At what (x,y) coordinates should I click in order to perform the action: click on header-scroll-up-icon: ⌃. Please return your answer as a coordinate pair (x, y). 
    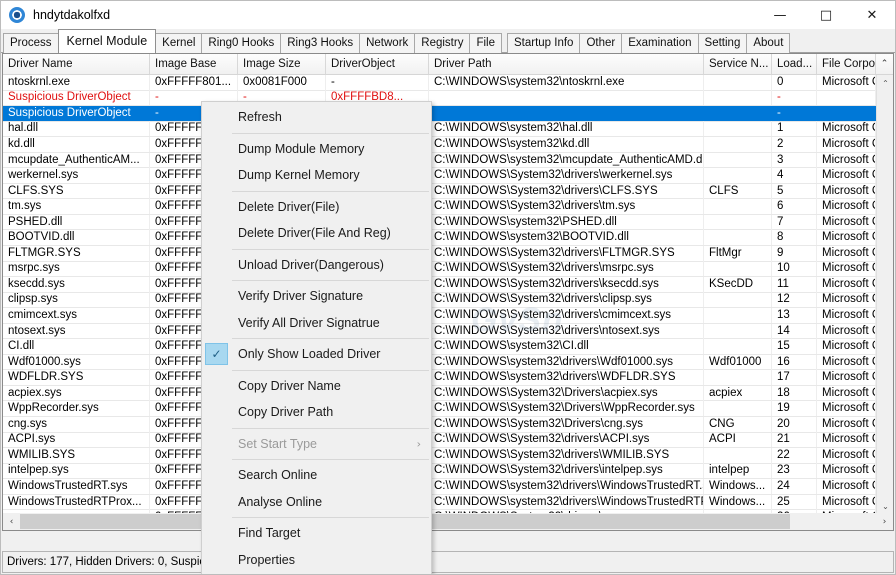
    Looking at the image, I should click on (884, 64).